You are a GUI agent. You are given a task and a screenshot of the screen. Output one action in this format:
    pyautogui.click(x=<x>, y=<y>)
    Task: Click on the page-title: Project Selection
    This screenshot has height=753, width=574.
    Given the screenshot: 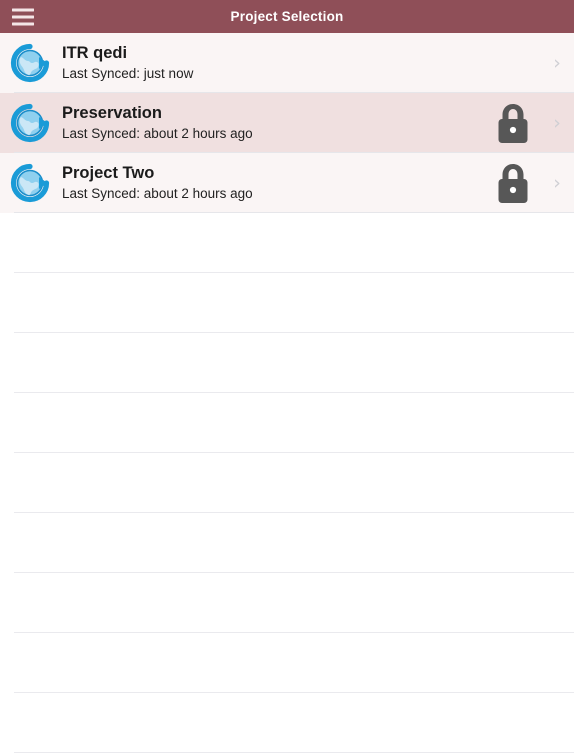 What is the action you would take?
    pyautogui.click(x=287, y=16)
    